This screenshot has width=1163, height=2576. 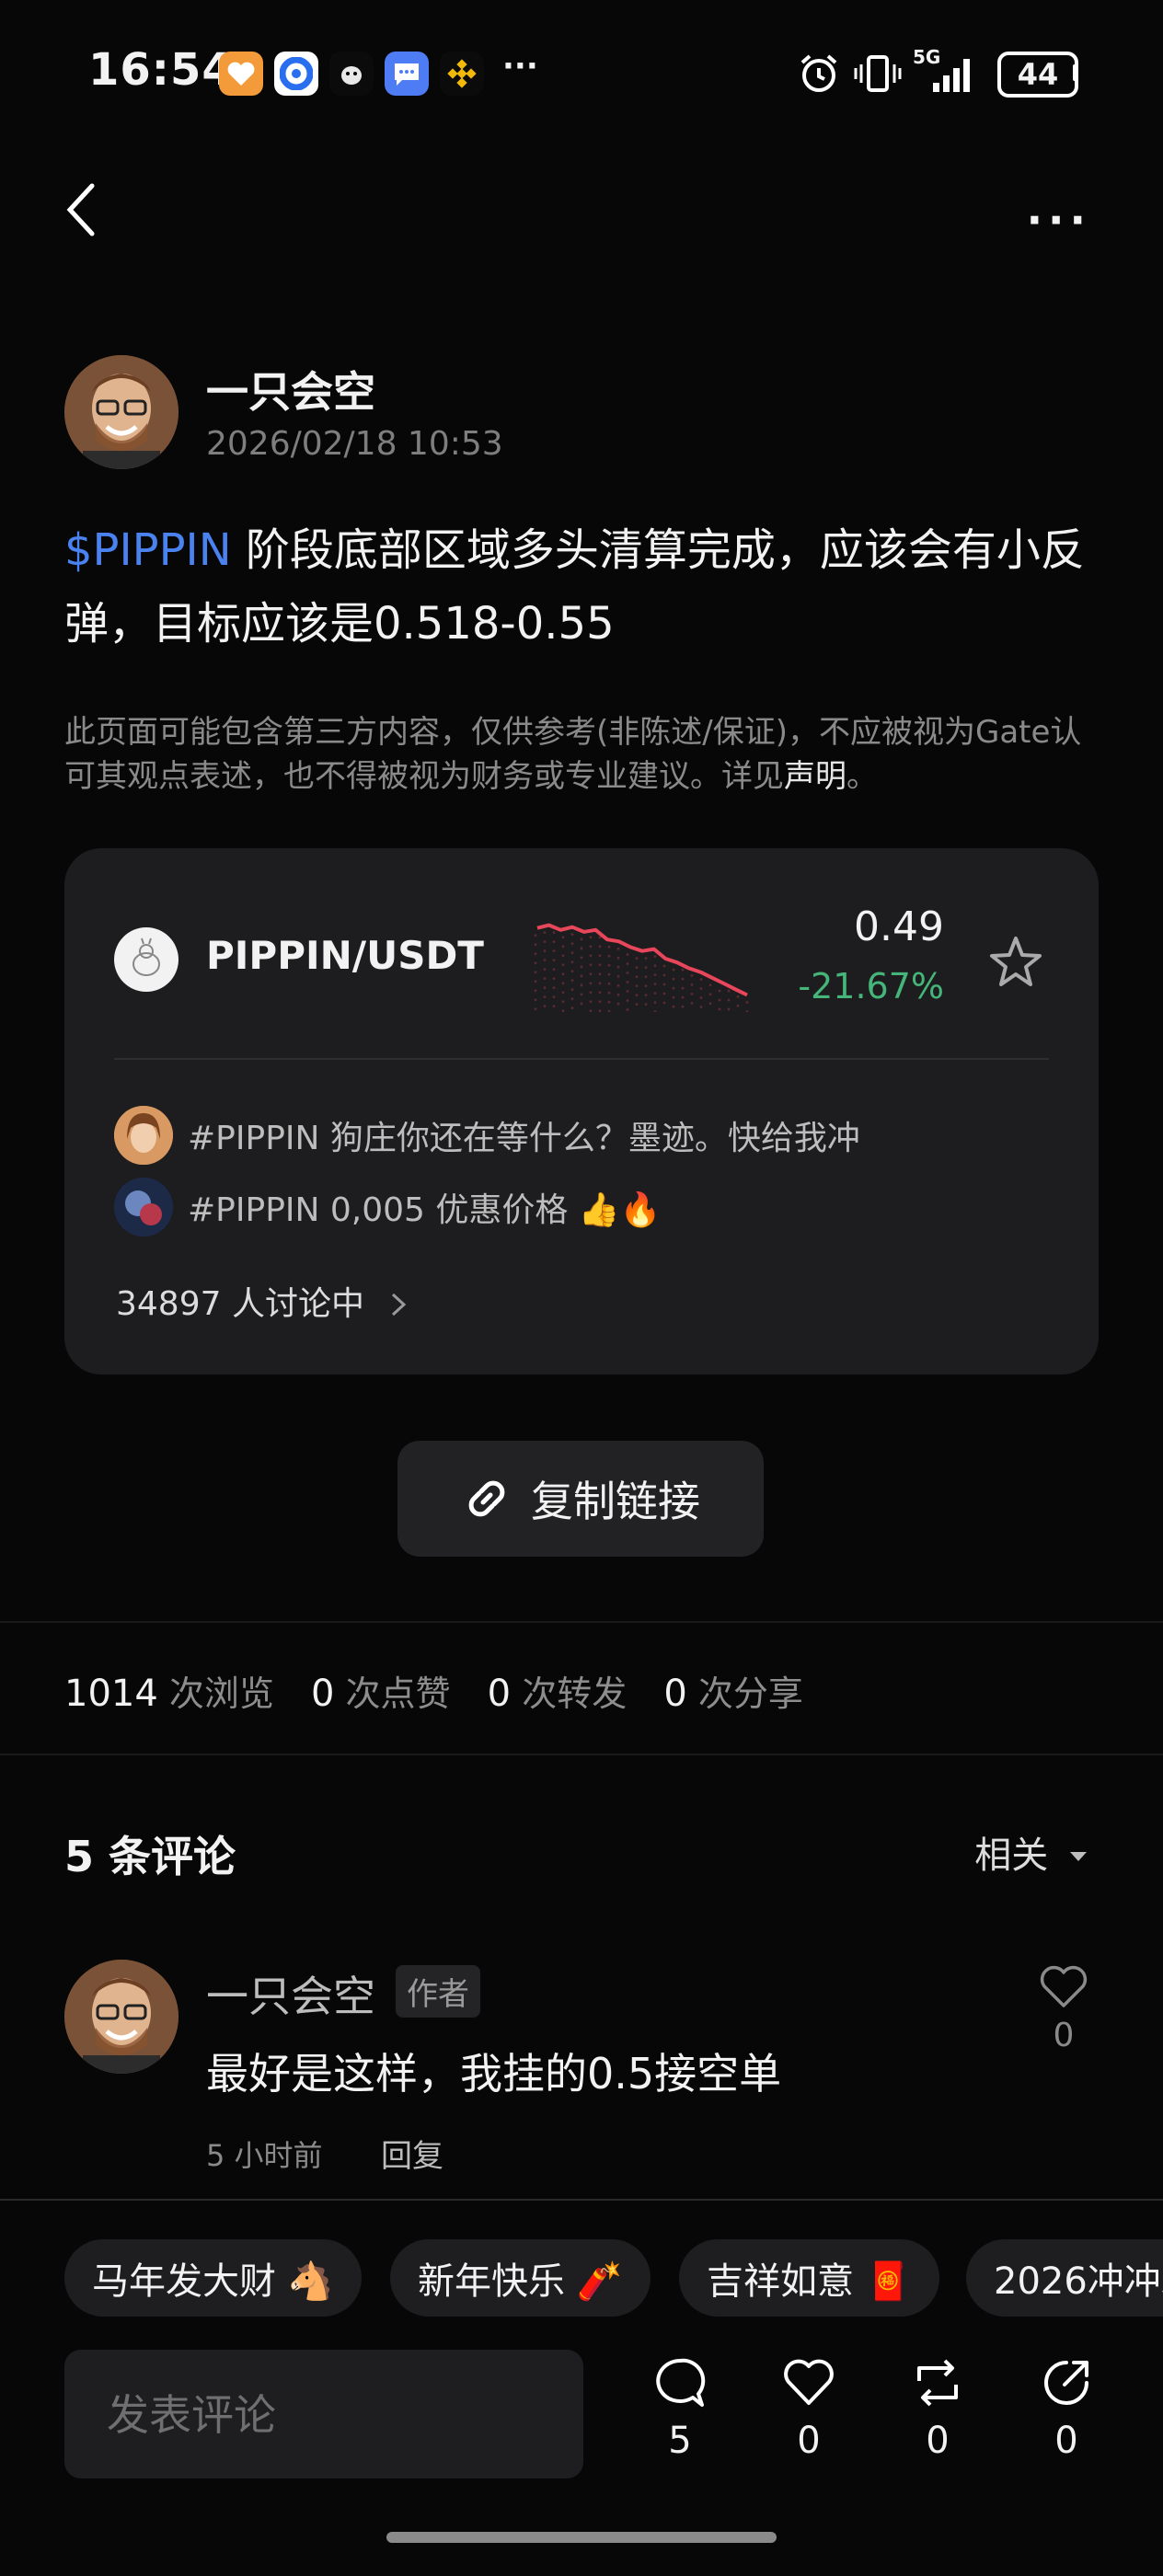 What do you see at coordinates (291, 389) in the screenshot?
I see `author-name: 一只会空` at bounding box center [291, 389].